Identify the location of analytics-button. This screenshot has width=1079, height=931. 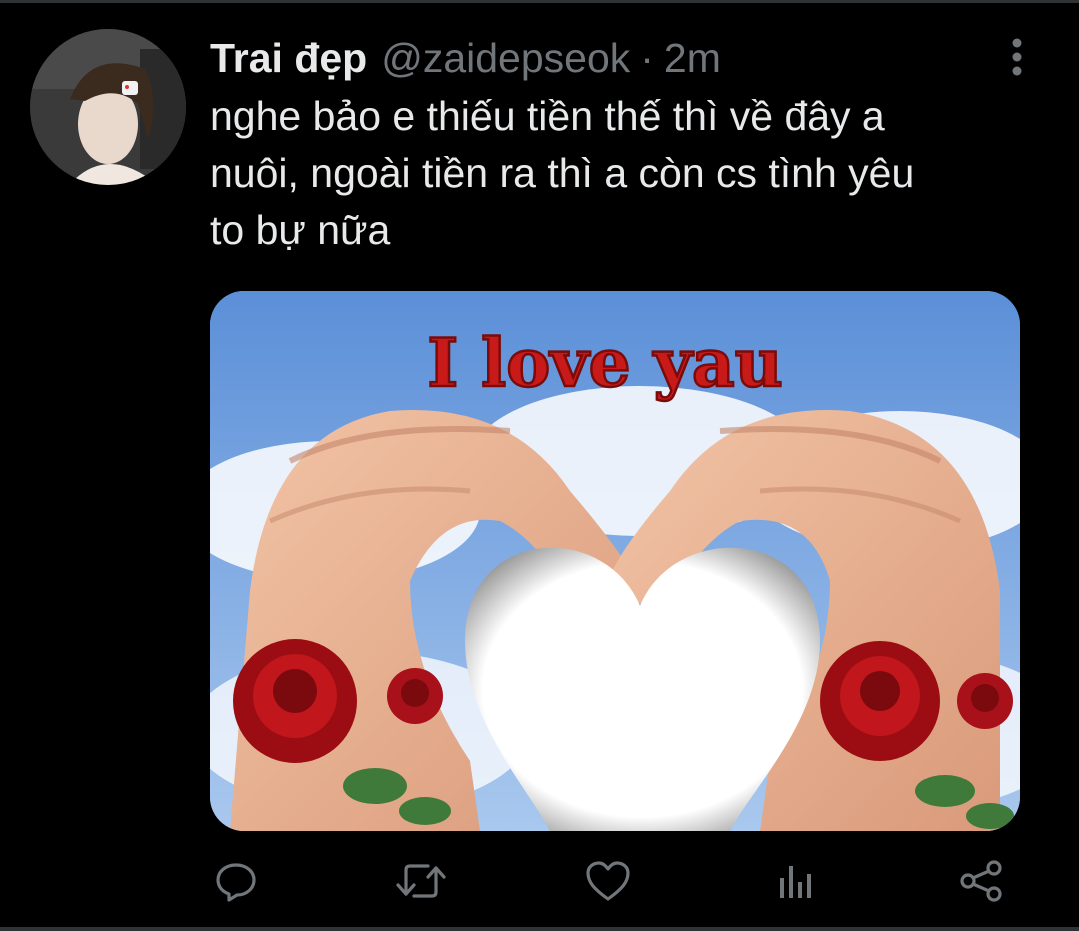
(795, 881).